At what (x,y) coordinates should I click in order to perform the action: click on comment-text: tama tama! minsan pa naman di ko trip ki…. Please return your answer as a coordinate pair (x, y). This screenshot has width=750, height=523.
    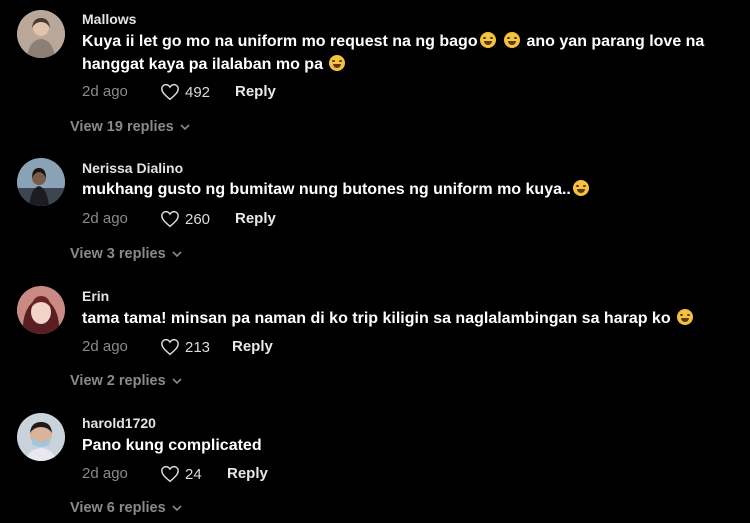
    Looking at the image, I should click on (407, 318).